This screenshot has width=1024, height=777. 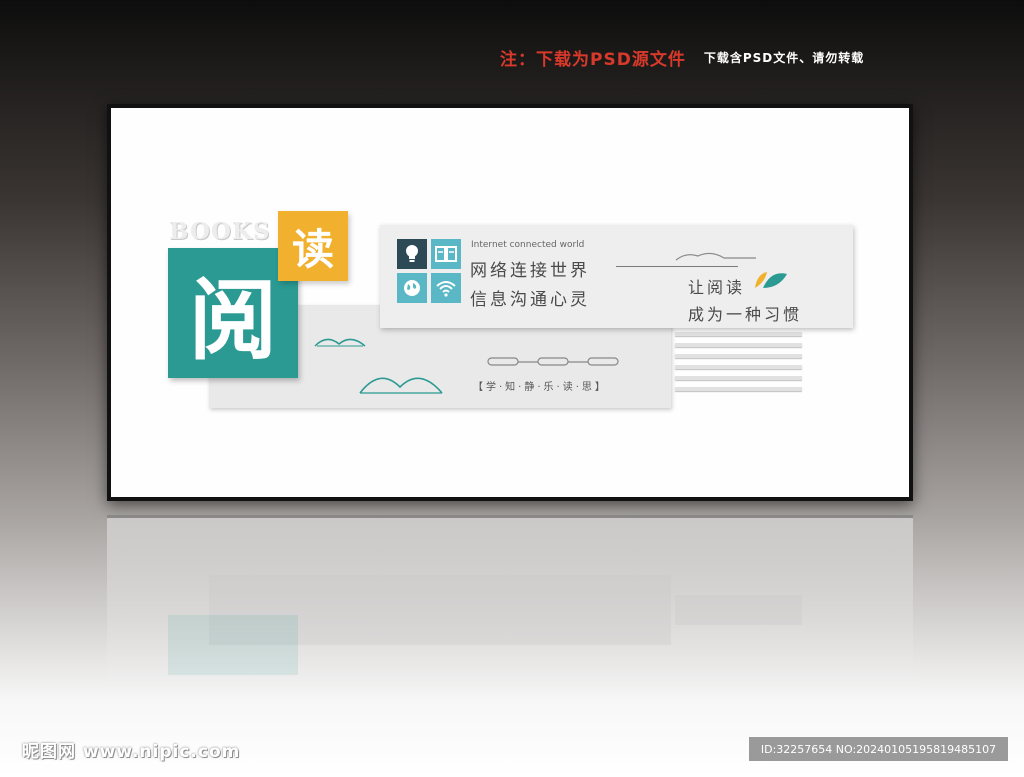 I want to click on books-label: BOOKS, so click(x=220, y=231).